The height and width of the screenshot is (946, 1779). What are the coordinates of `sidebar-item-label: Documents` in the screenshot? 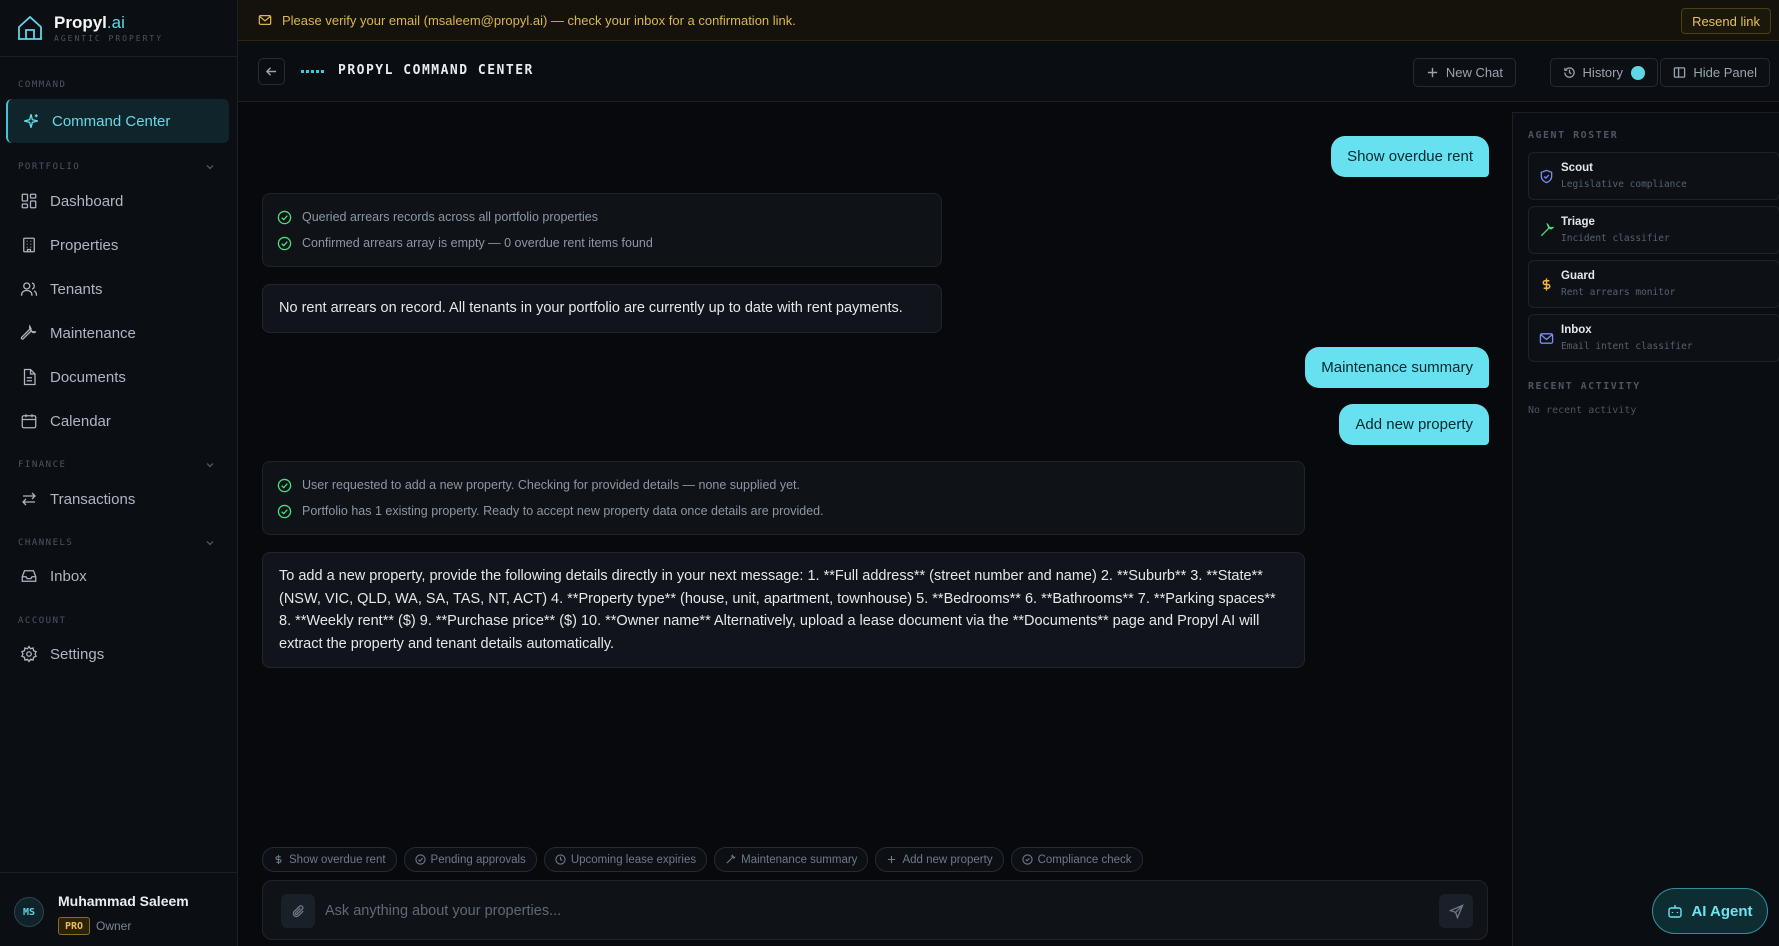 It's located at (88, 377).